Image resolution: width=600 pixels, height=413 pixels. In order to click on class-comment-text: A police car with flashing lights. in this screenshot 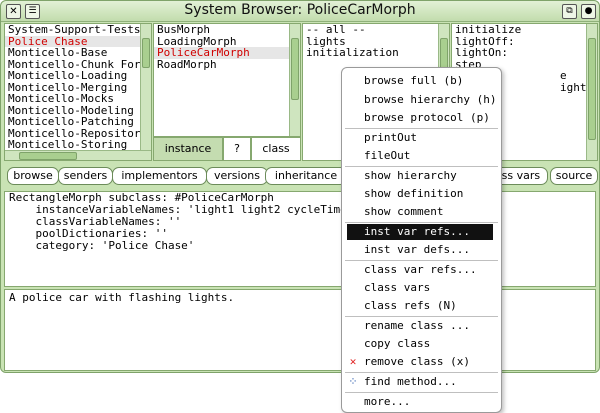, I will do `click(122, 297)`.